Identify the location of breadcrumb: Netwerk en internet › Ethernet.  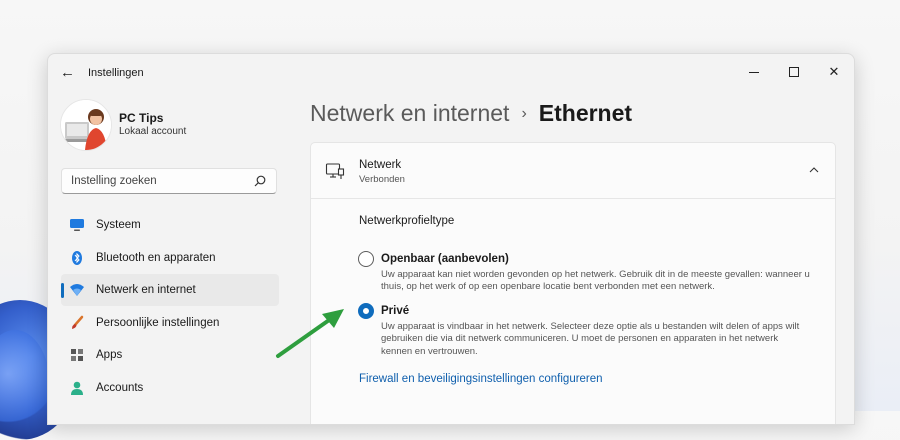
(471, 113).